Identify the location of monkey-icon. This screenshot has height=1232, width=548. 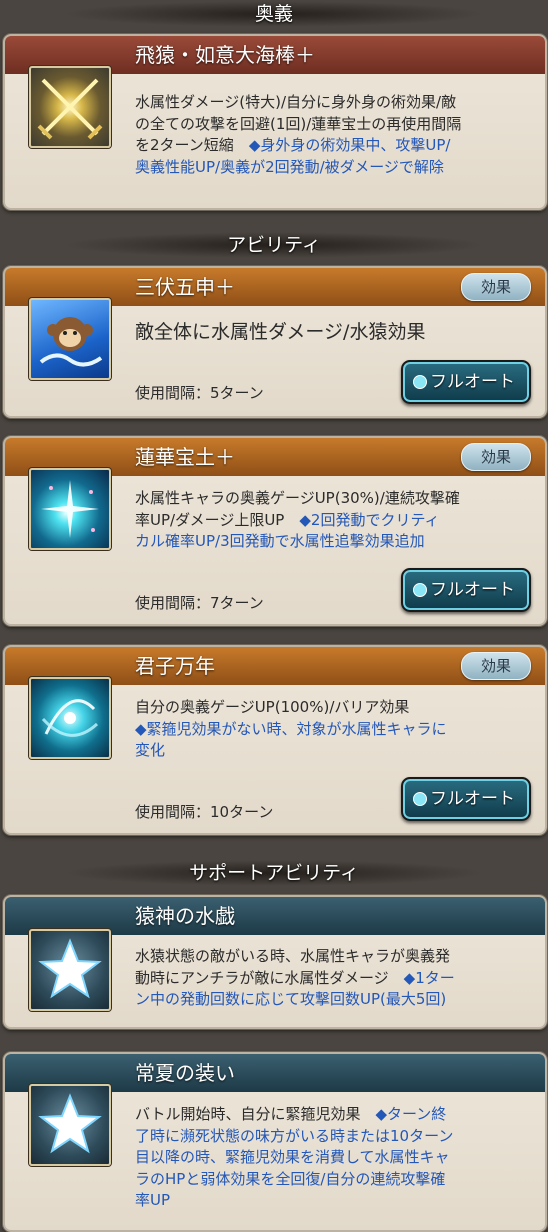
(70, 339).